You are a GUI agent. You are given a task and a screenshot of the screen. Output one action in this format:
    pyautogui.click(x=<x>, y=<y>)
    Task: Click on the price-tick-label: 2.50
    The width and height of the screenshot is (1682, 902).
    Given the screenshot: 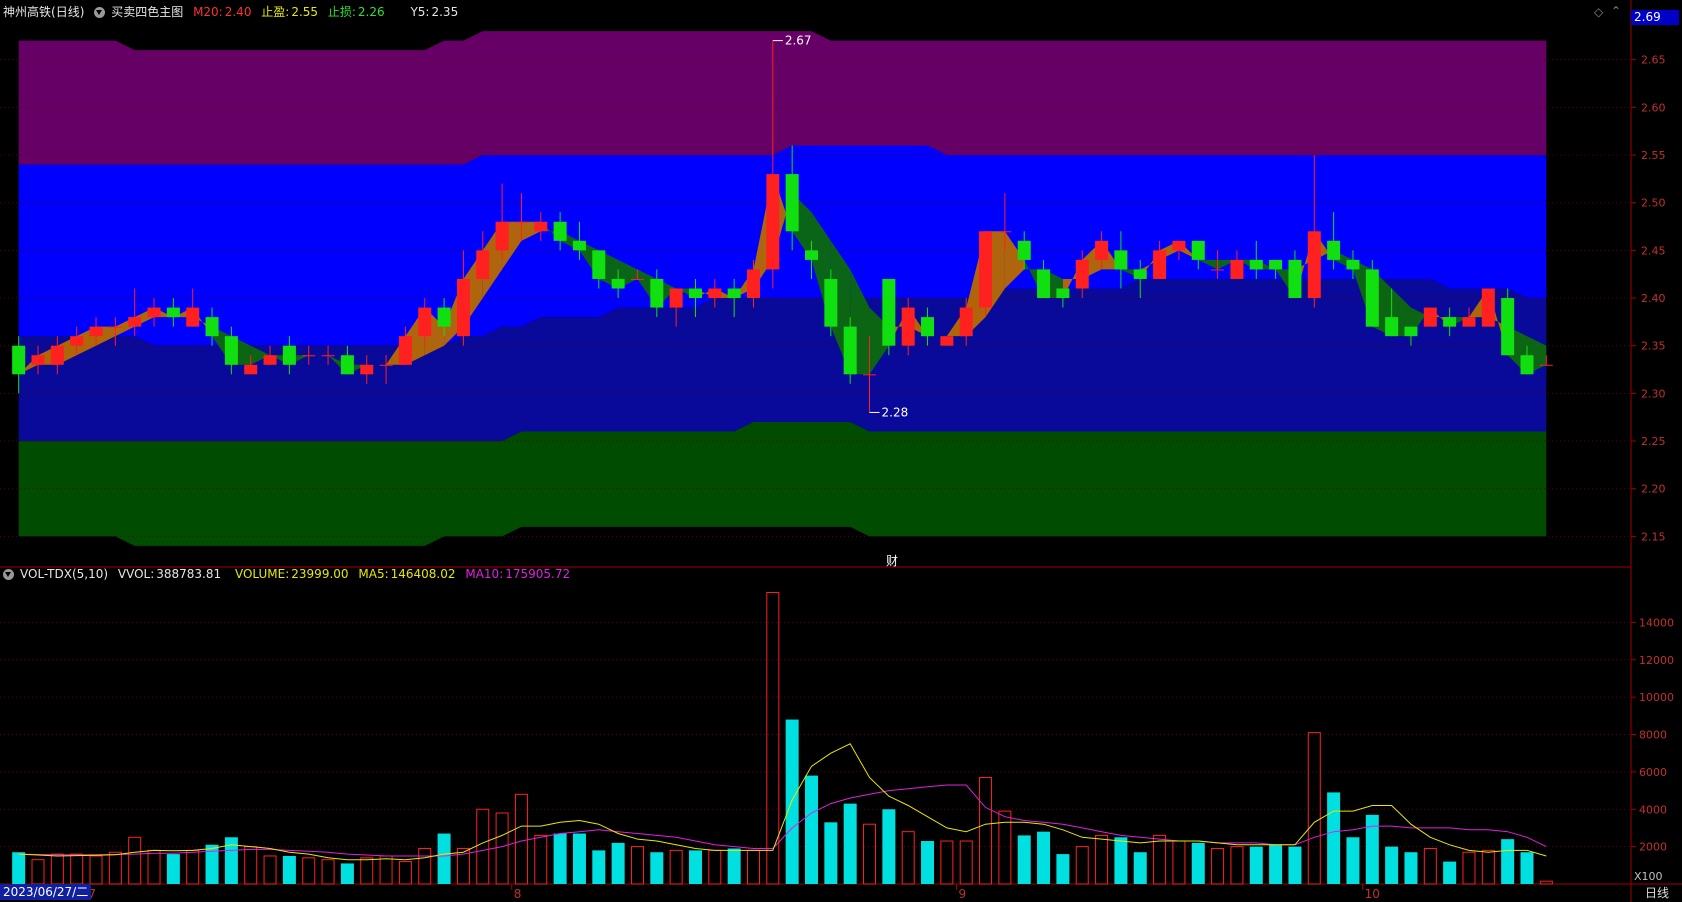 What is the action you would take?
    pyautogui.click(x=1653, y=203)
    